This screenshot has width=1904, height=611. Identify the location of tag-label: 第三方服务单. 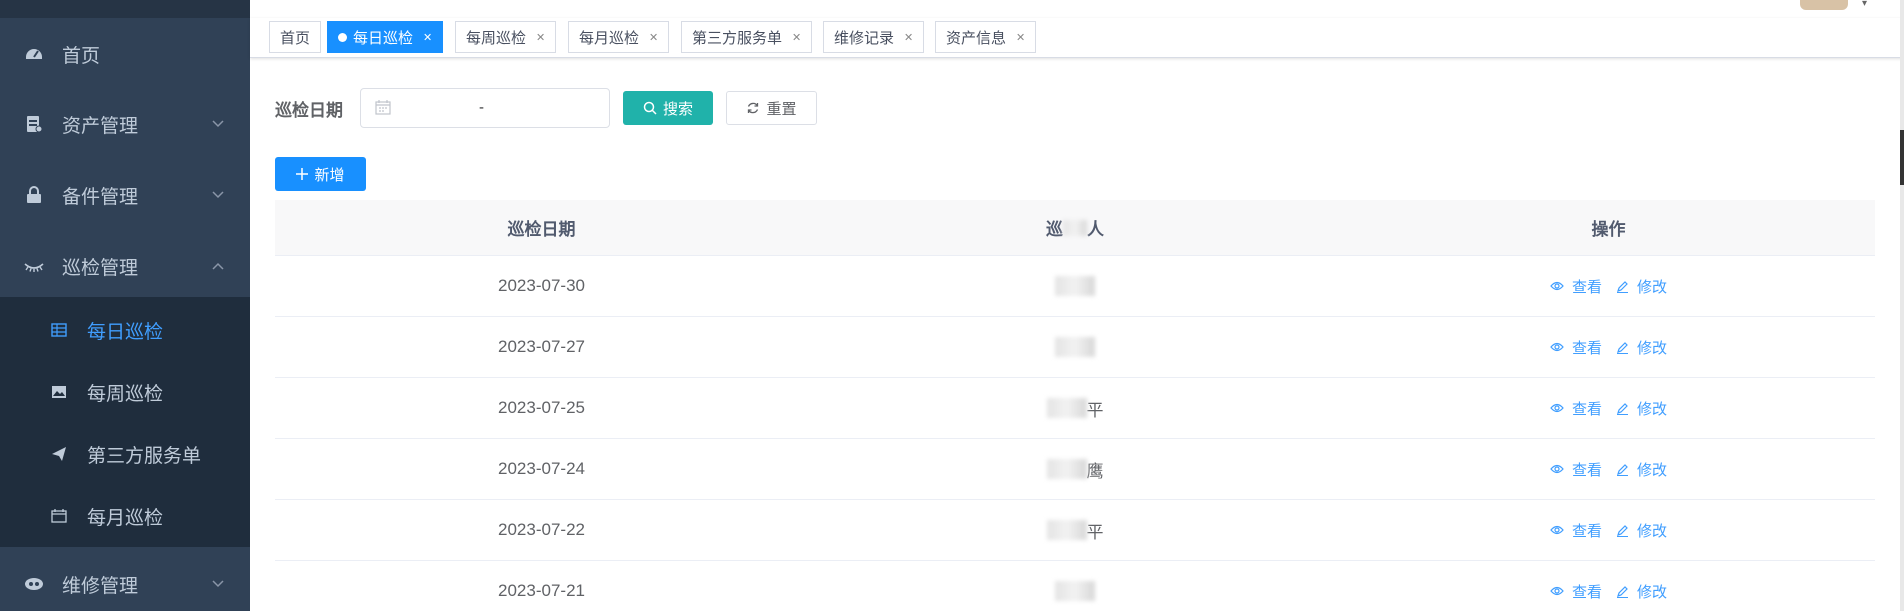
(737, 38).